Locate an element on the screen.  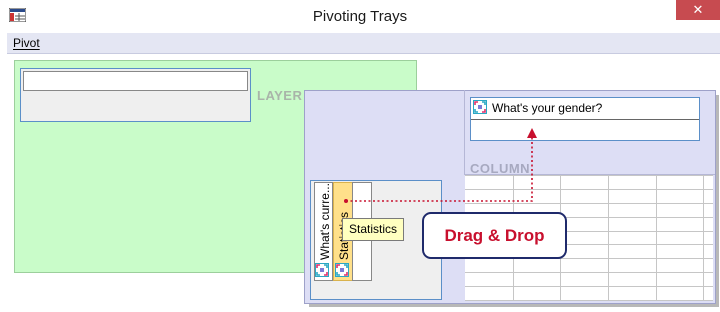
callout-text: Drag & Drop is located at coordinates (494, 235).